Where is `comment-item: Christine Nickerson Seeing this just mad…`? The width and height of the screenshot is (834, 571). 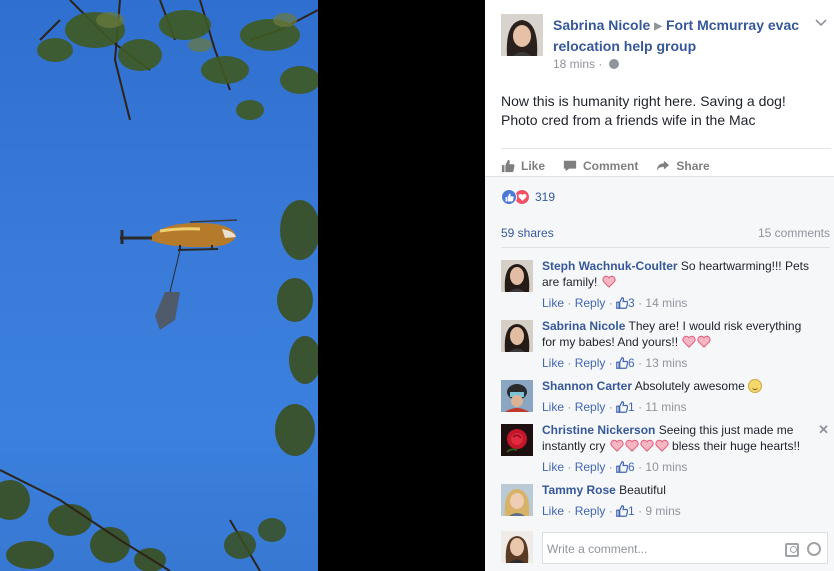
comment-item: Christine Nickerson Seeing this just mad… is located at coordinates (665, 450).